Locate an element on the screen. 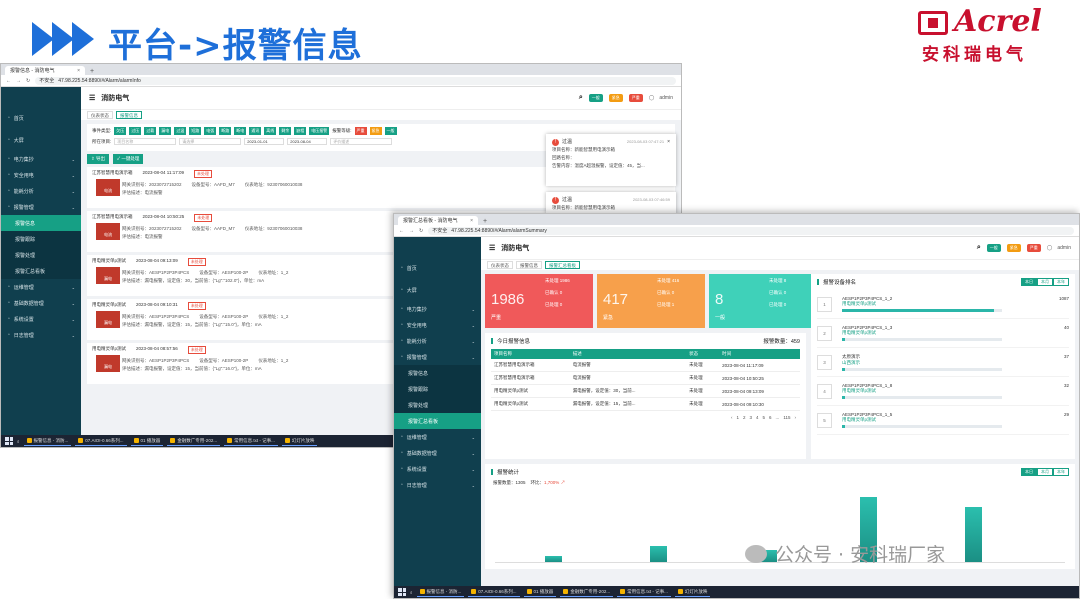 The height and width of the screenshot is (599, 1080). date-to: 2023-08-04 is located at coordinates (307, 141).